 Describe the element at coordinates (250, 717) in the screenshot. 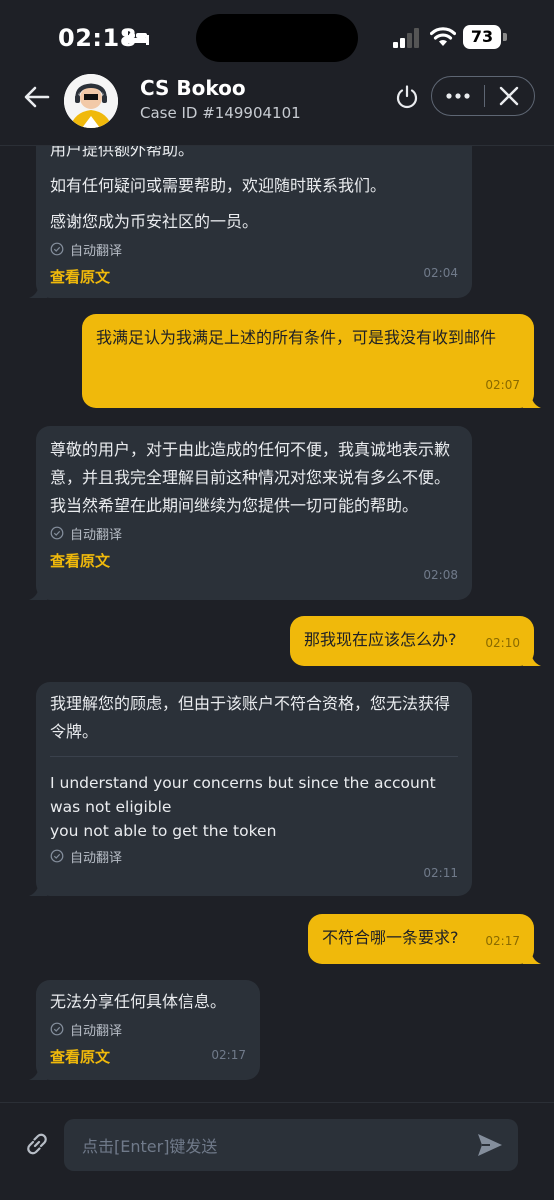

I see `message-text: 我理解您的顾虑，但由于该账户不符合资格，您无法获得令牌。` at that location.